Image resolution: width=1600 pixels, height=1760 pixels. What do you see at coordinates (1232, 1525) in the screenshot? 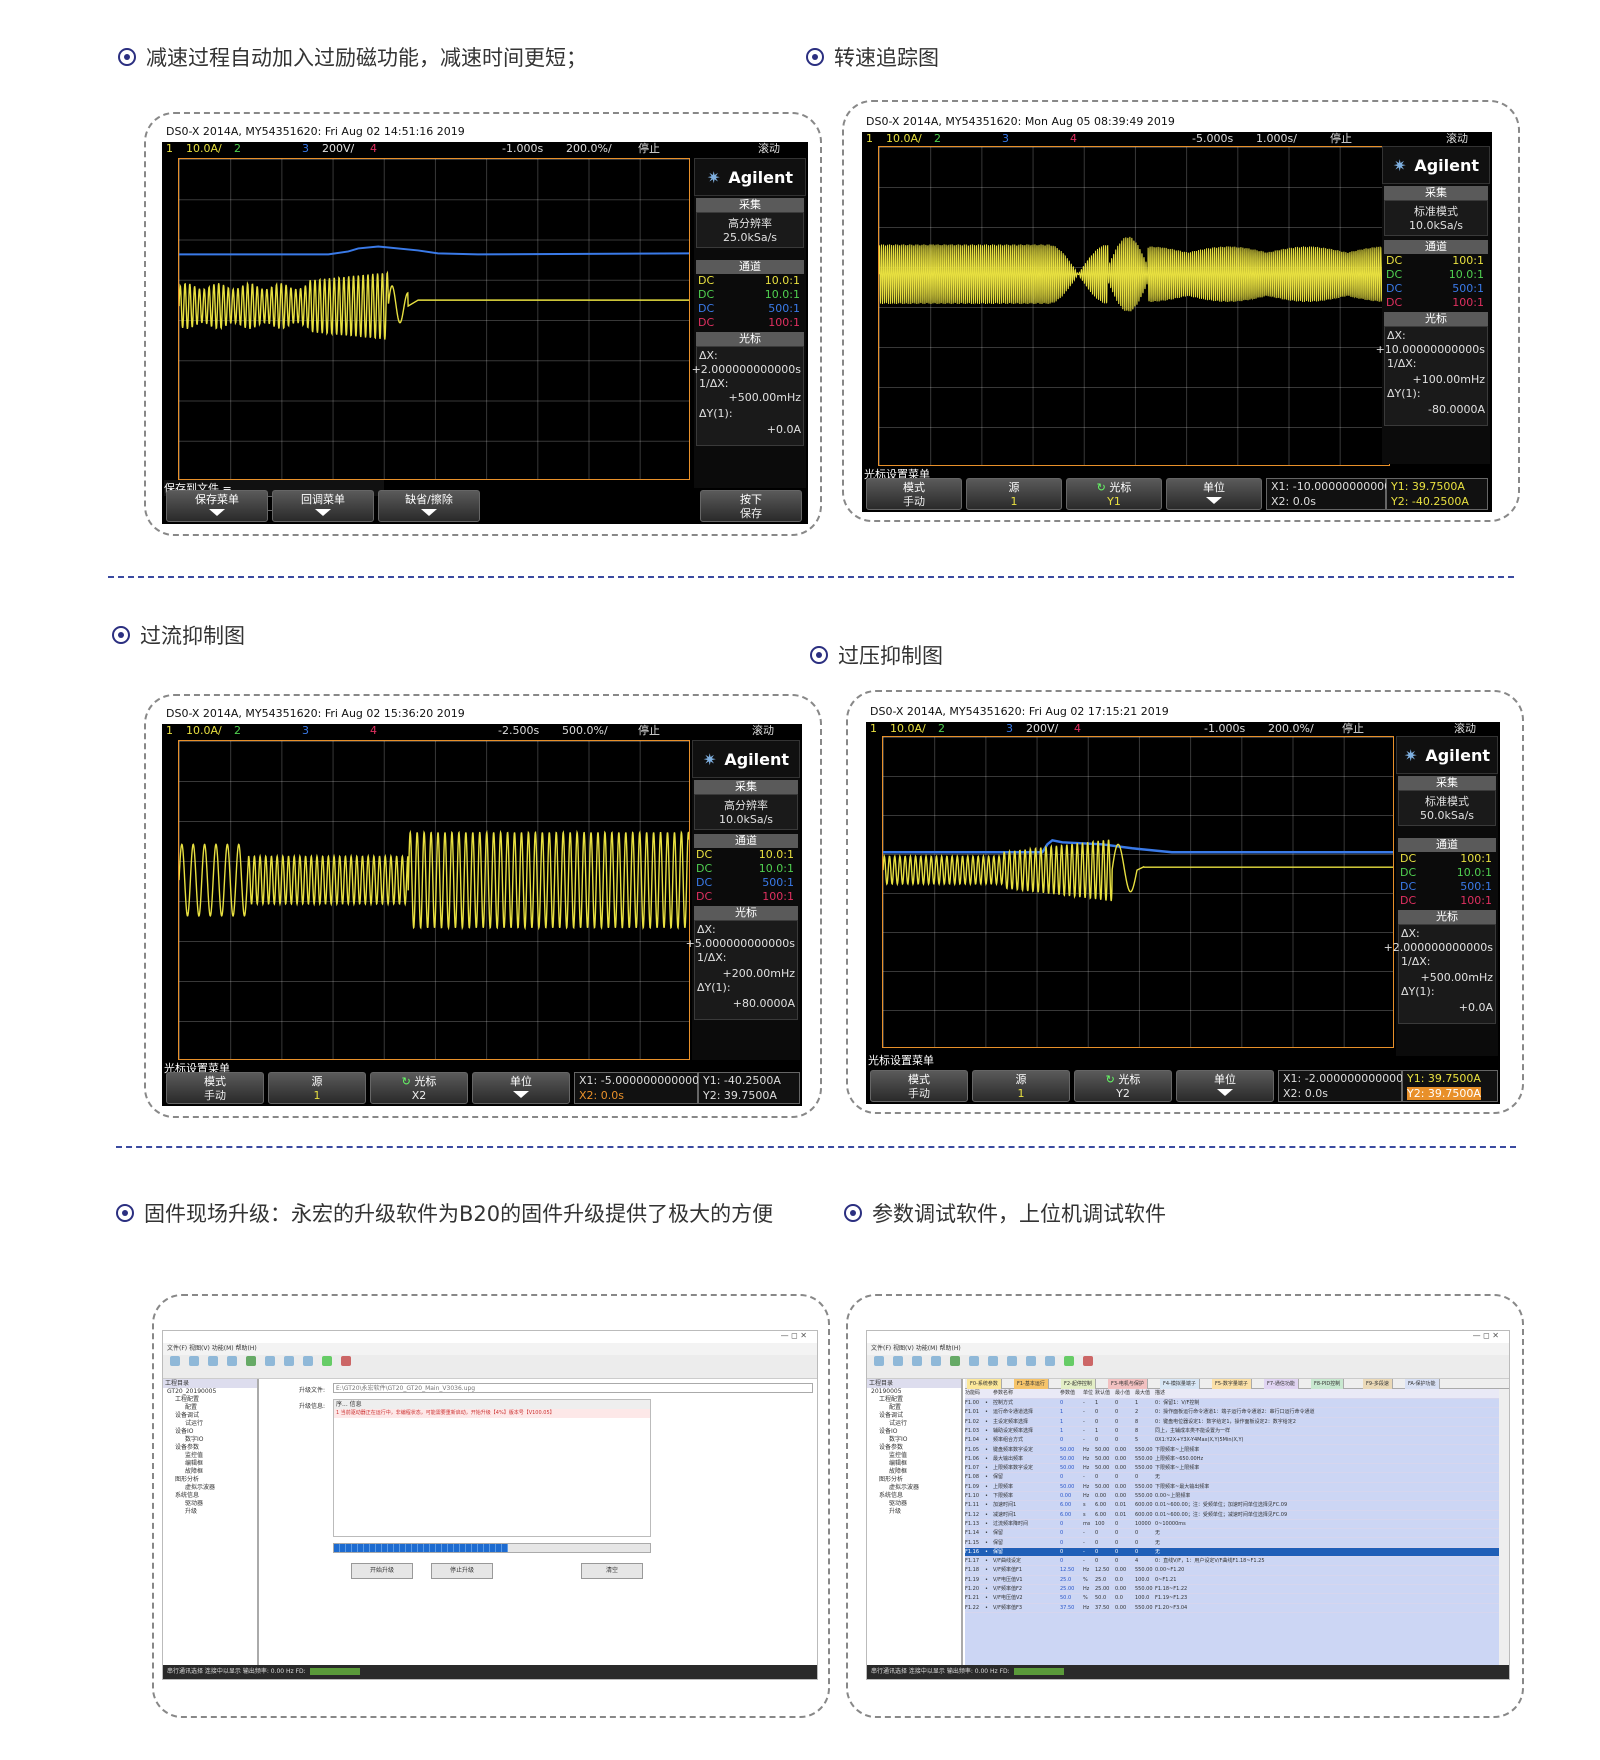
I see `table-row: F1.13 • 过流频率降时间 0 ms 100 0 10000 0~10000ms` at bounding box center [1232, 1525].